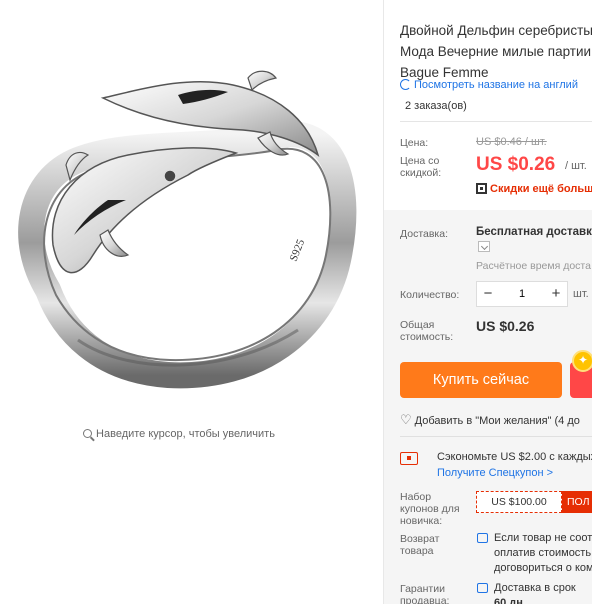 This screenshot has height=604, width=592. Describe the element at coordinates (425, 599) in the screenshot. I see `guarantee-label-line: продавца:` at that location.